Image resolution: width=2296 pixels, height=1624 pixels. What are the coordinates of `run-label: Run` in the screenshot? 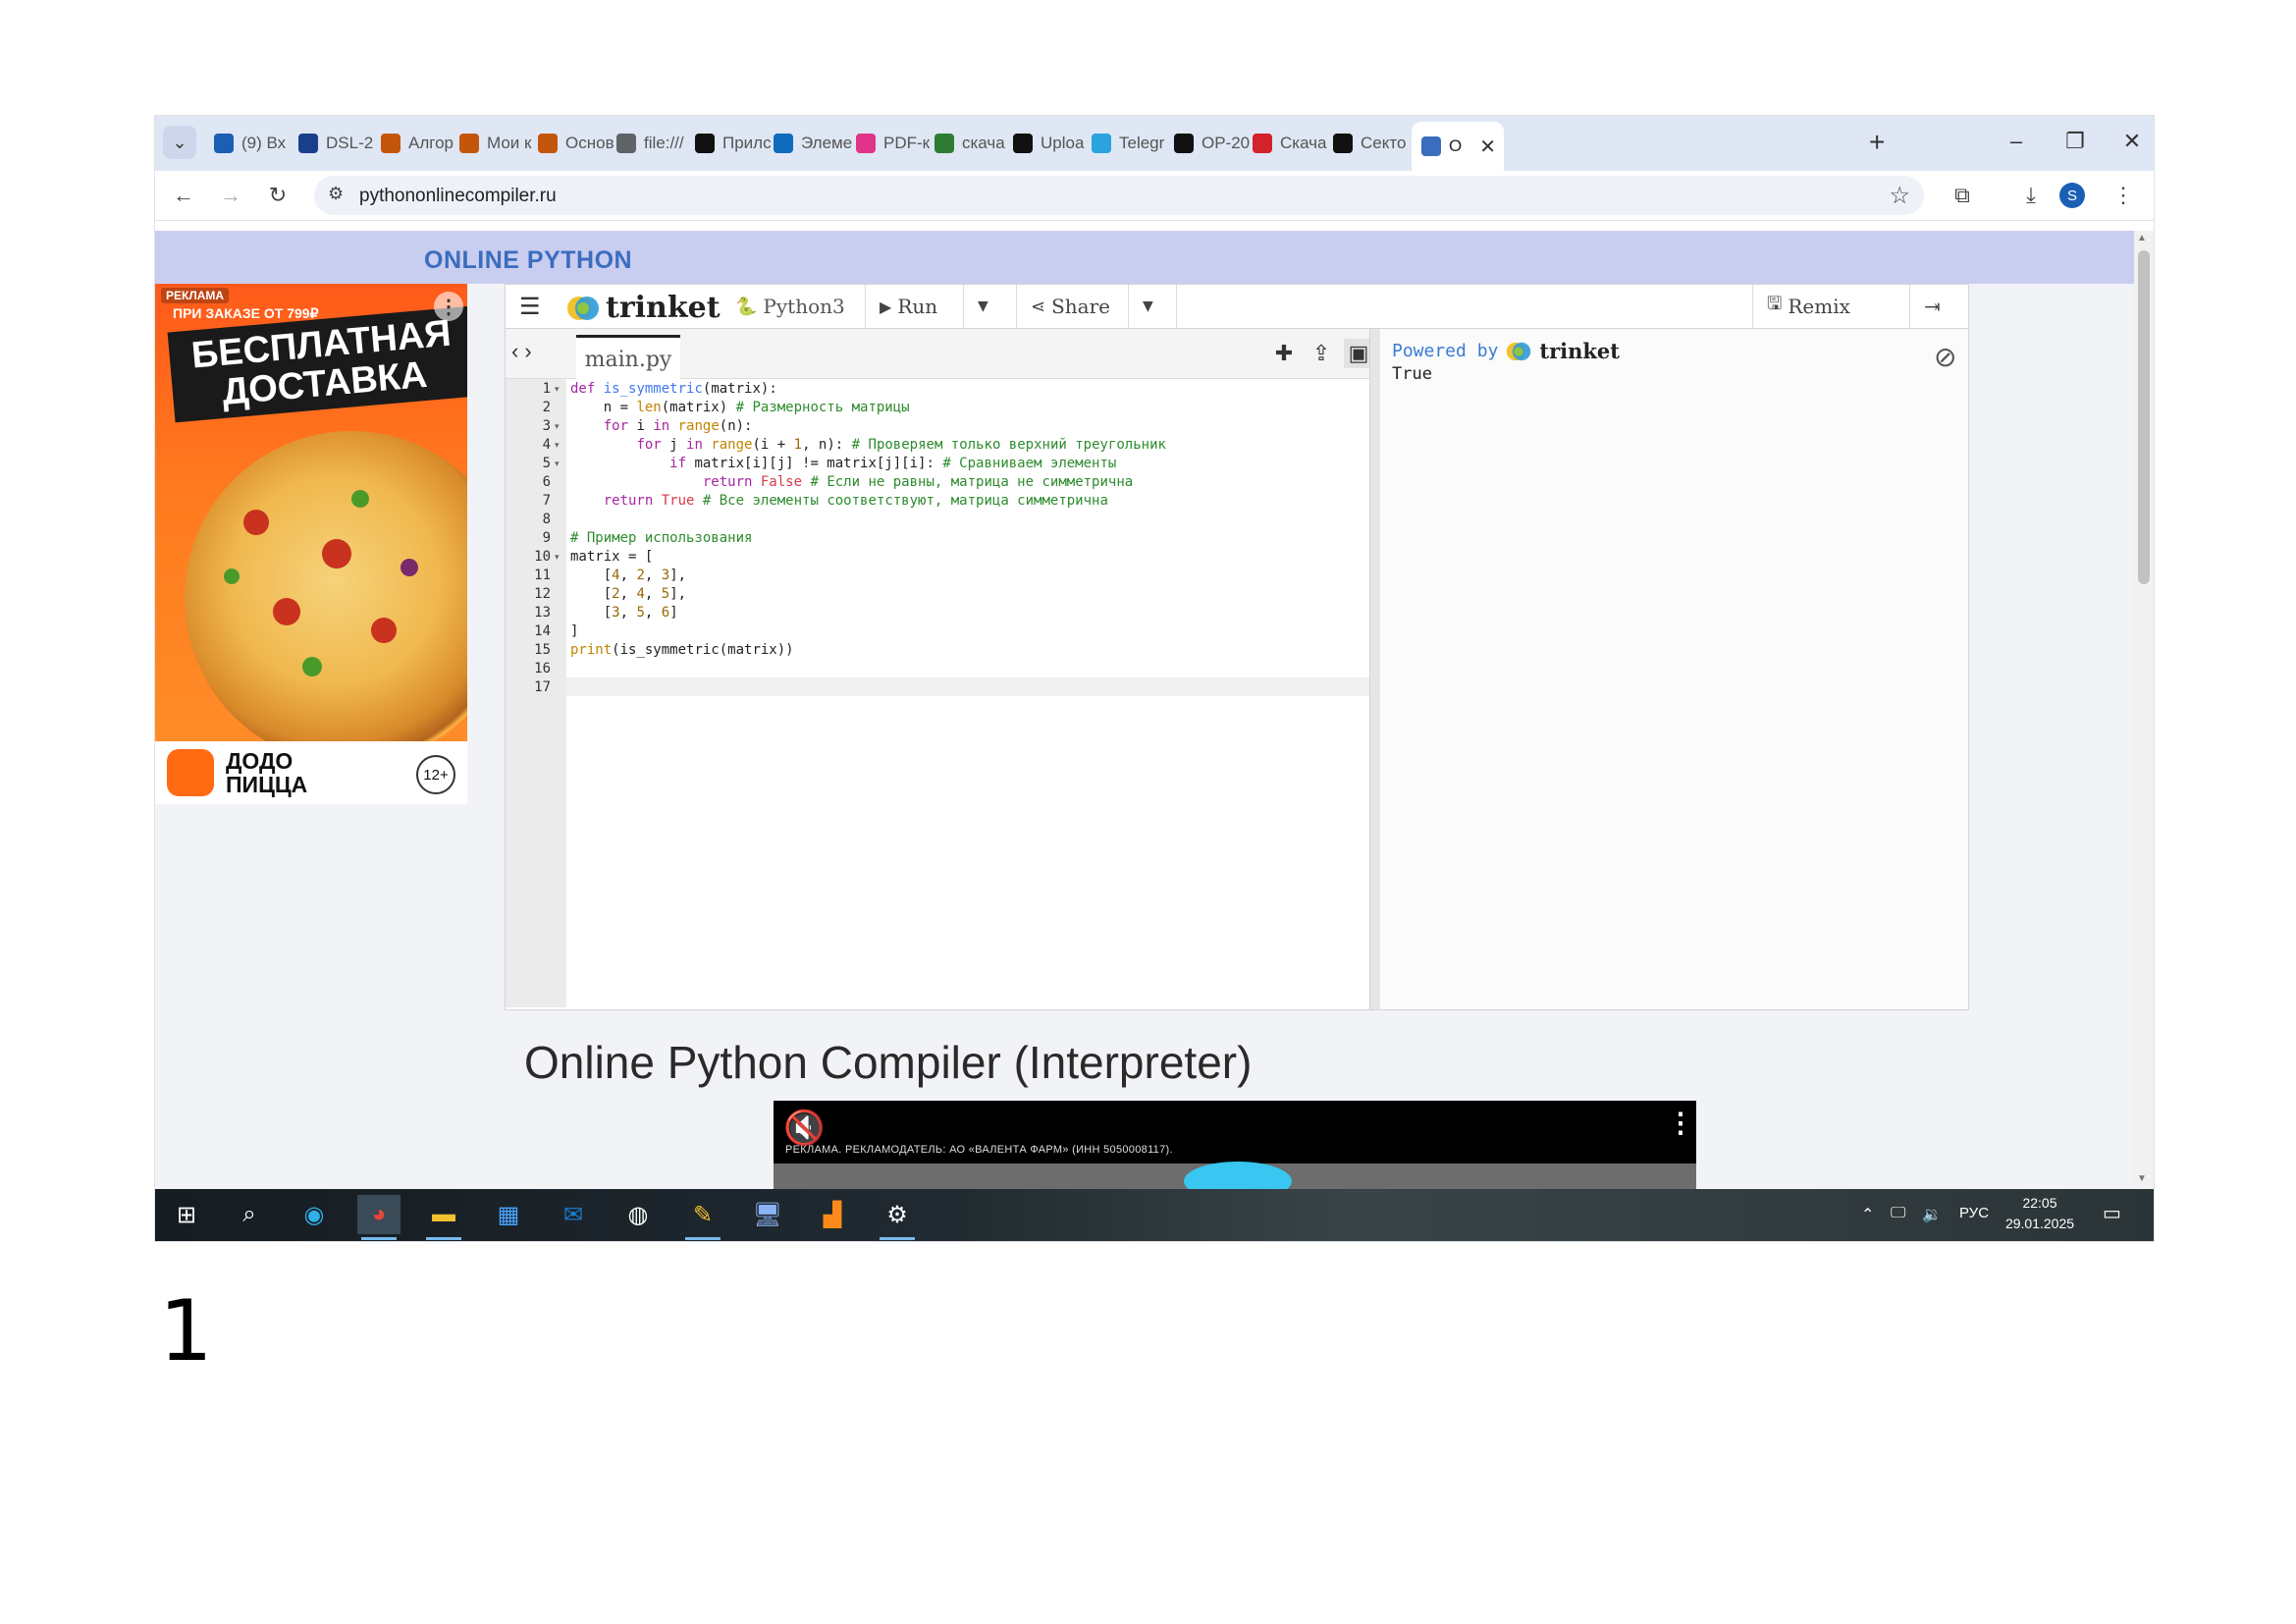 It's located at (917, 306).